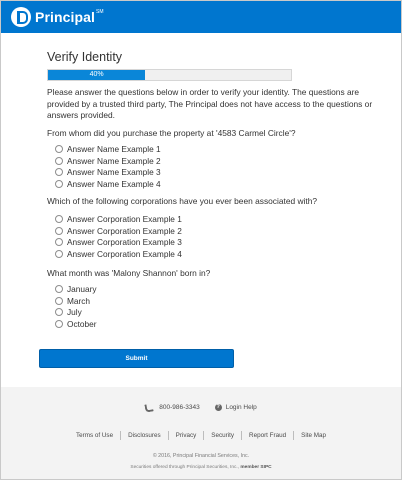  I want to click on progress-fill: 40%, so click(97, 75).